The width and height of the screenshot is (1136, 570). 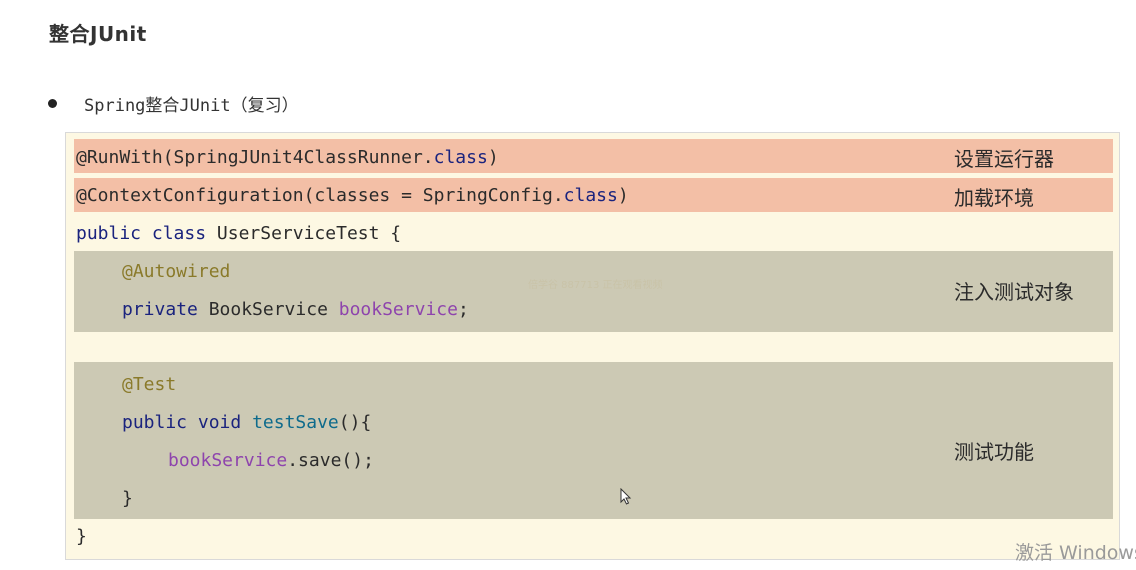 I want to click on code-line-method-decl: public void testSave(){, so click(x=247, y=422).